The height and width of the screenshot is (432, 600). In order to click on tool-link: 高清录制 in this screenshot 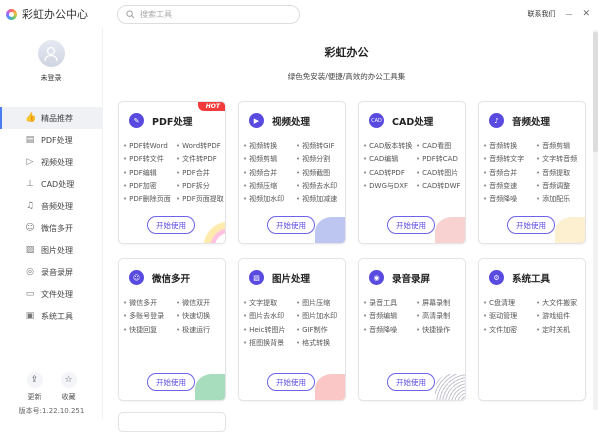, I will do `click(440, 316)`.